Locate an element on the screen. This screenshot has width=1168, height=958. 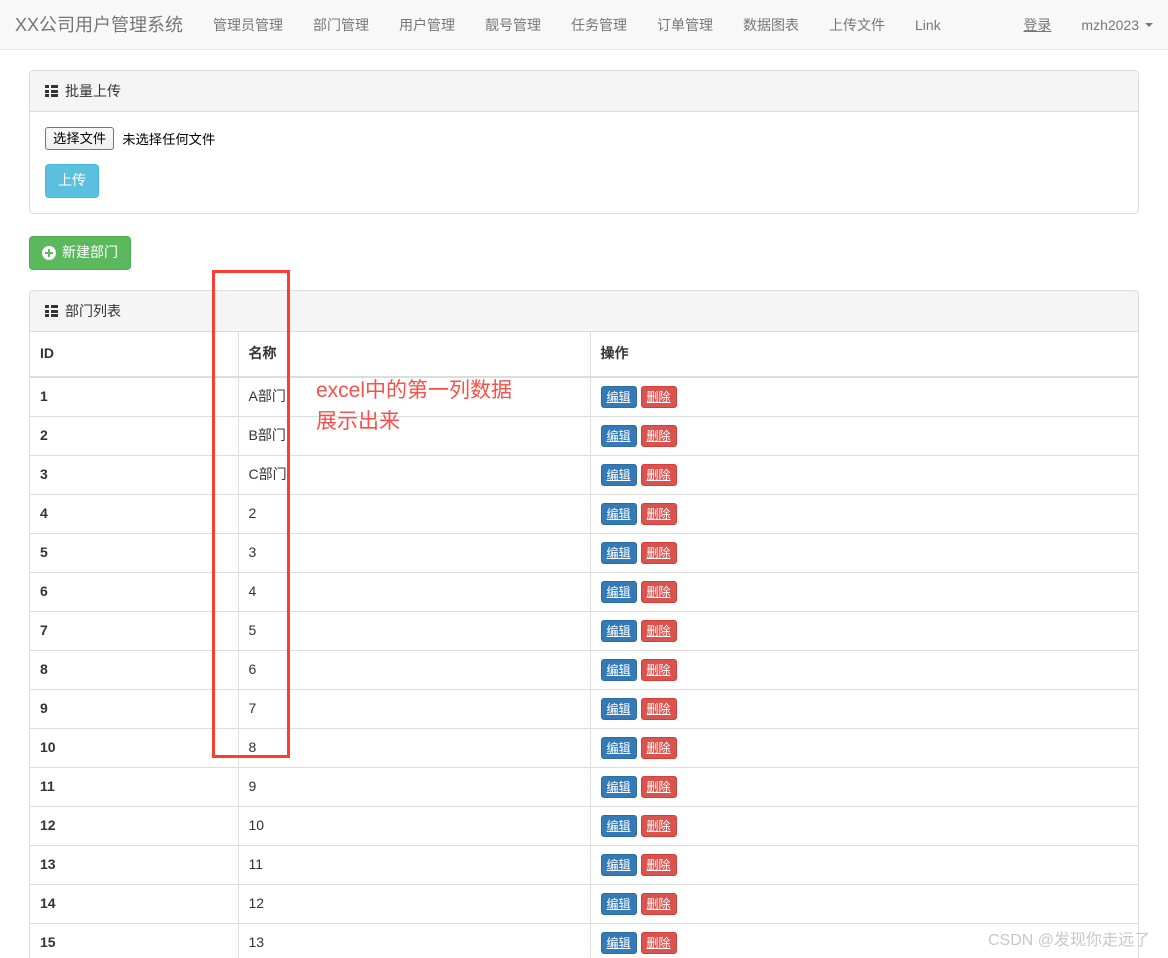
th-list-icon is located at coordinates (51, 91).